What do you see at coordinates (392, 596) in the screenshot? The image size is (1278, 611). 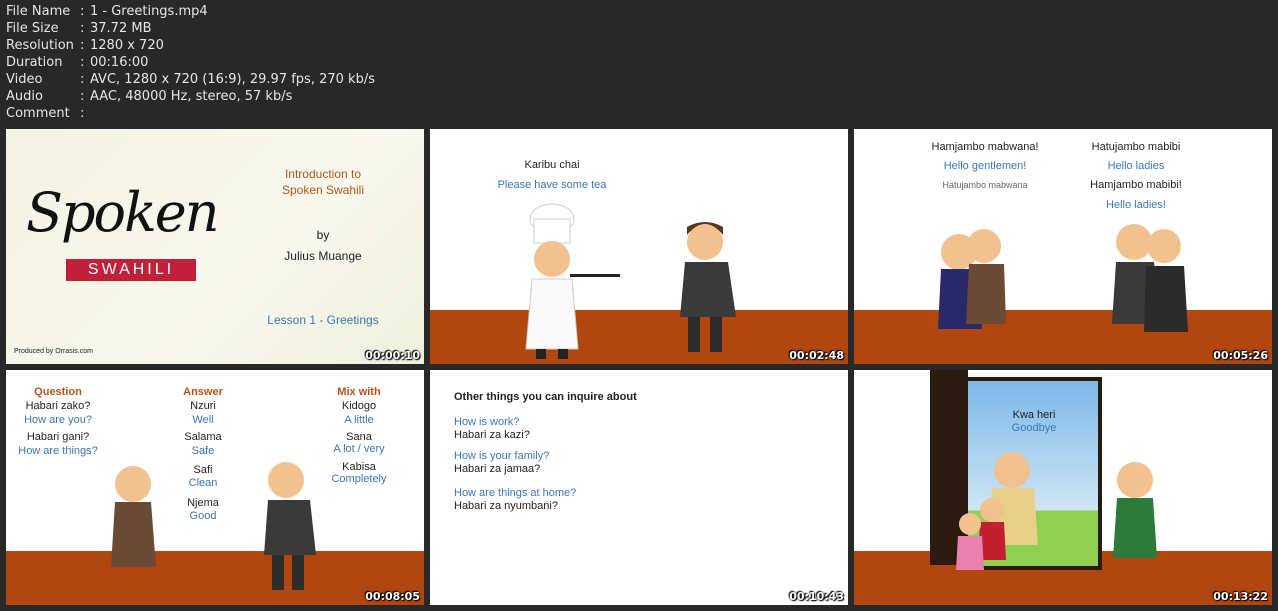 I see `timestamp: 00:08:05` at bounding box center [392, 596].